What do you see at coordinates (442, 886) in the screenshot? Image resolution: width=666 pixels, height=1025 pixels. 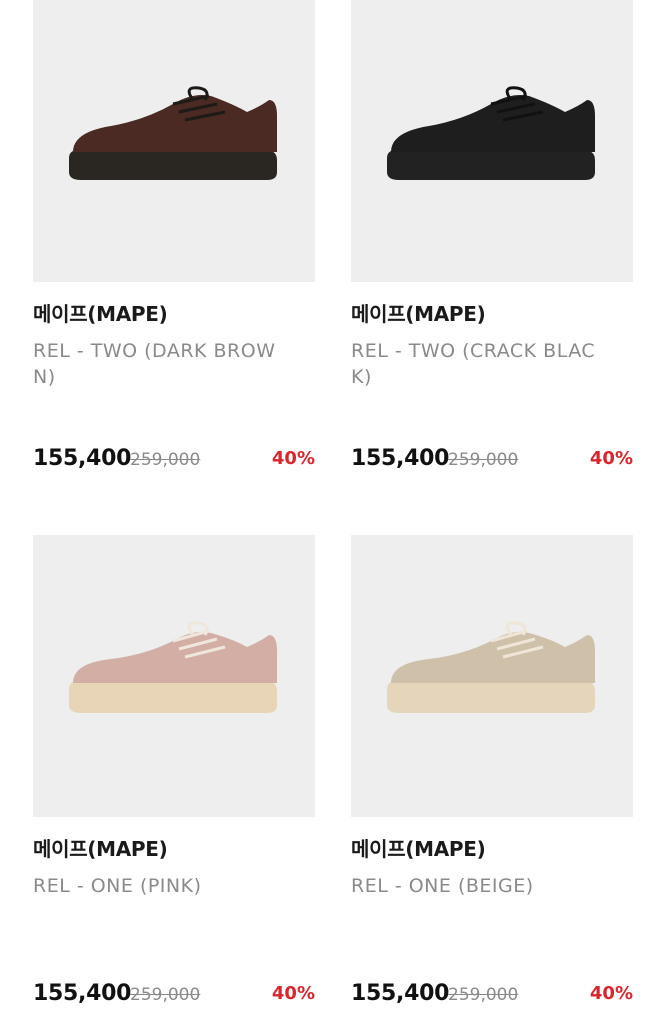 I see `product-name: REL - ONE (BEIGE)` at bounding box center [442, 886].